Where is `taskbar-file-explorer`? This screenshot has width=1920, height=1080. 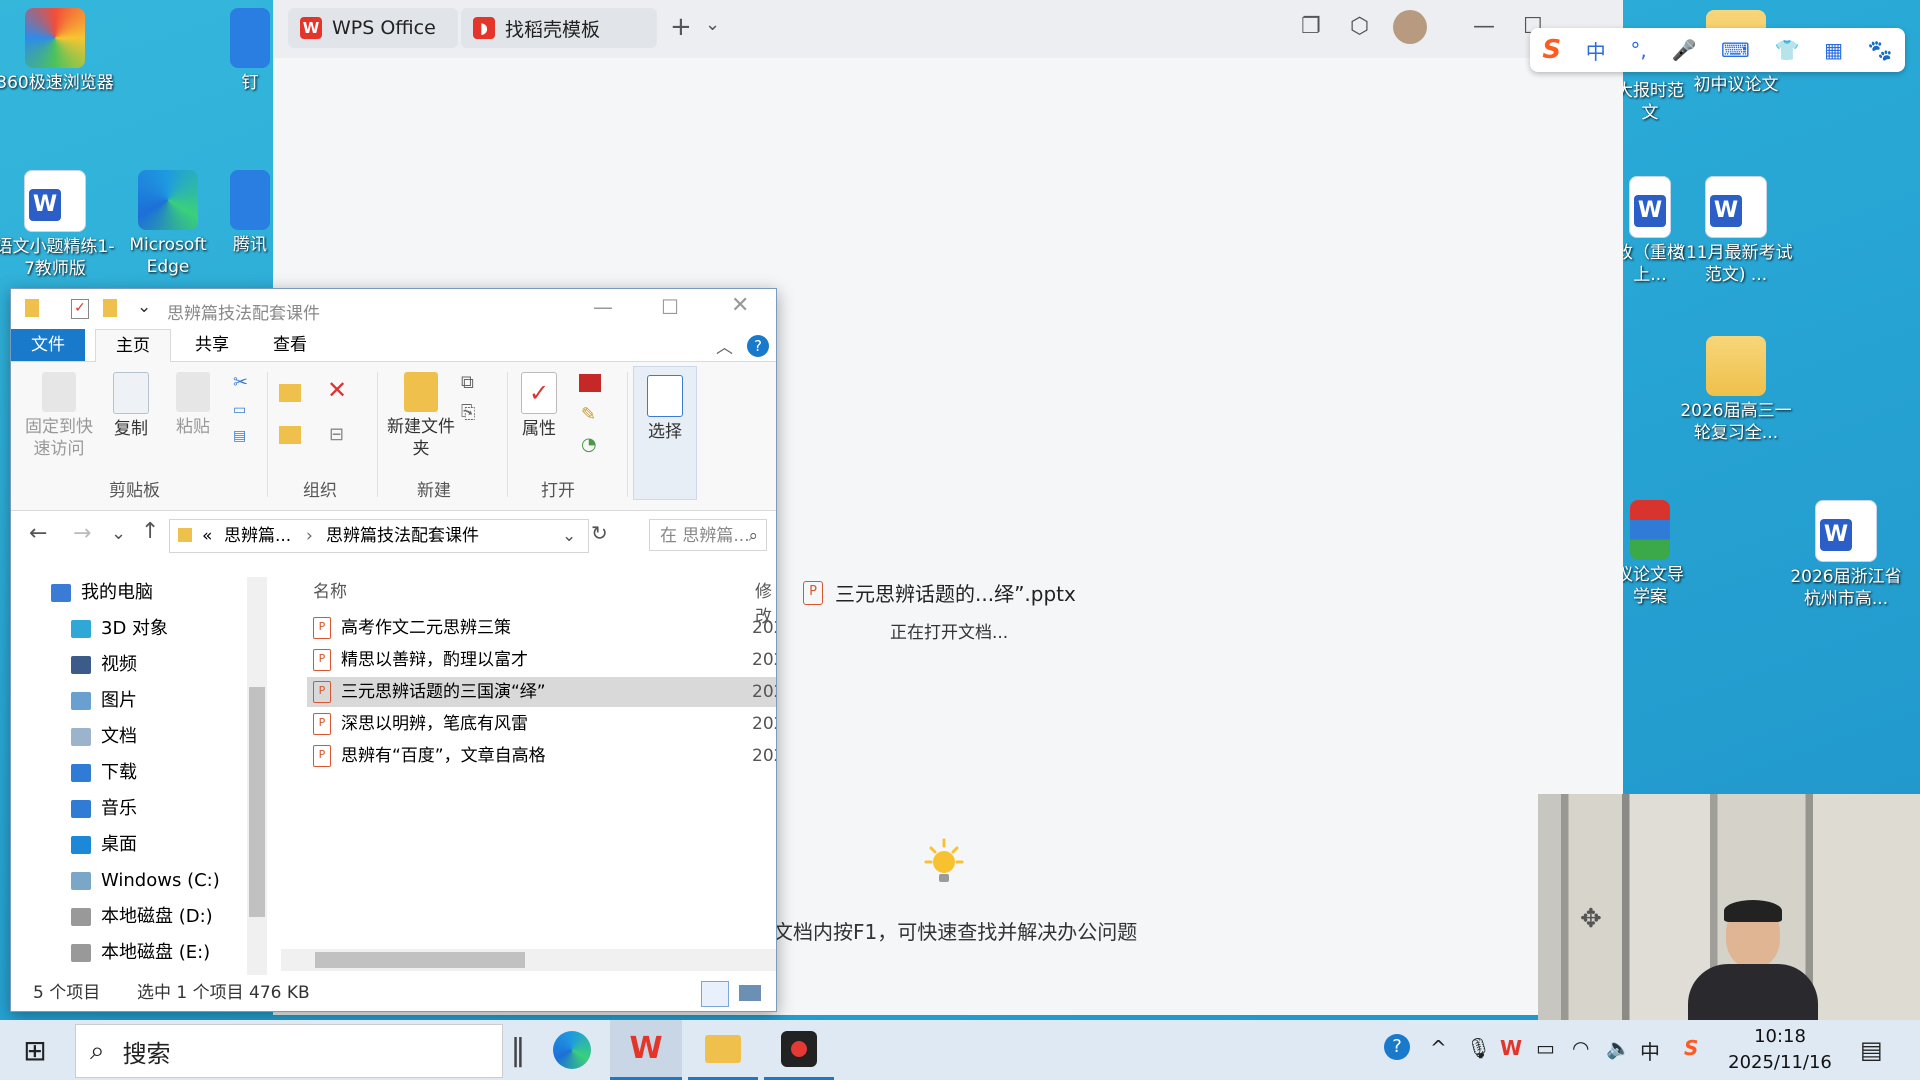
taskbar-file-explorer is located at coordinates (723, 1050).